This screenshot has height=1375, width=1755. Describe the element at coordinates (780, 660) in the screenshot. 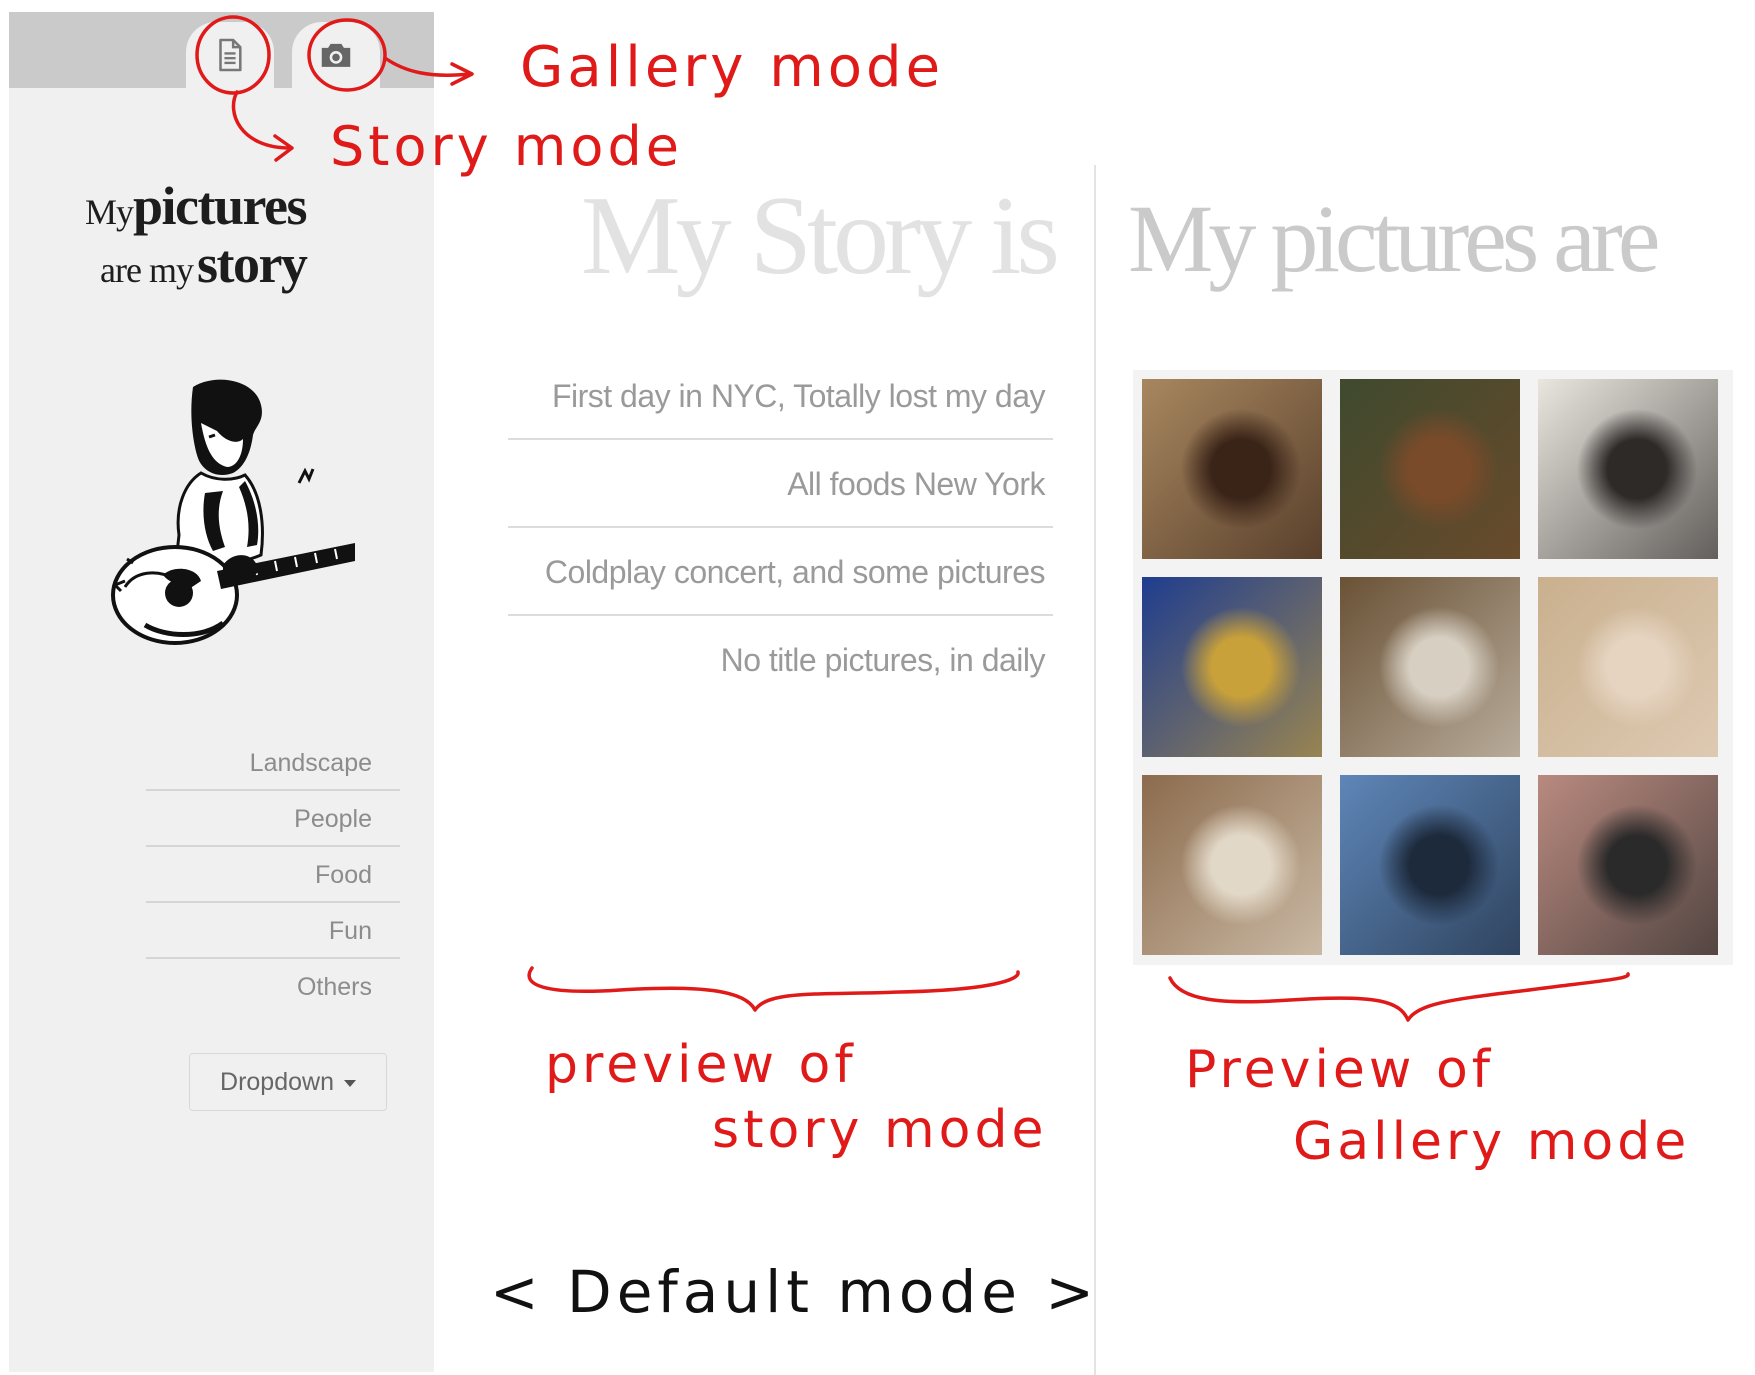

I see `story-list-item: No title pictures, in daily` at that location.